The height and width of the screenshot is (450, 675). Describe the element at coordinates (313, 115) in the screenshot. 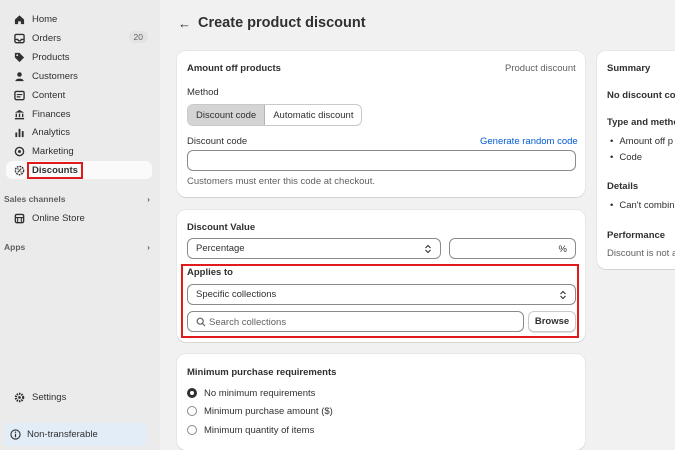

I see `automatic-discount-tab: Automatic discount` at that location.